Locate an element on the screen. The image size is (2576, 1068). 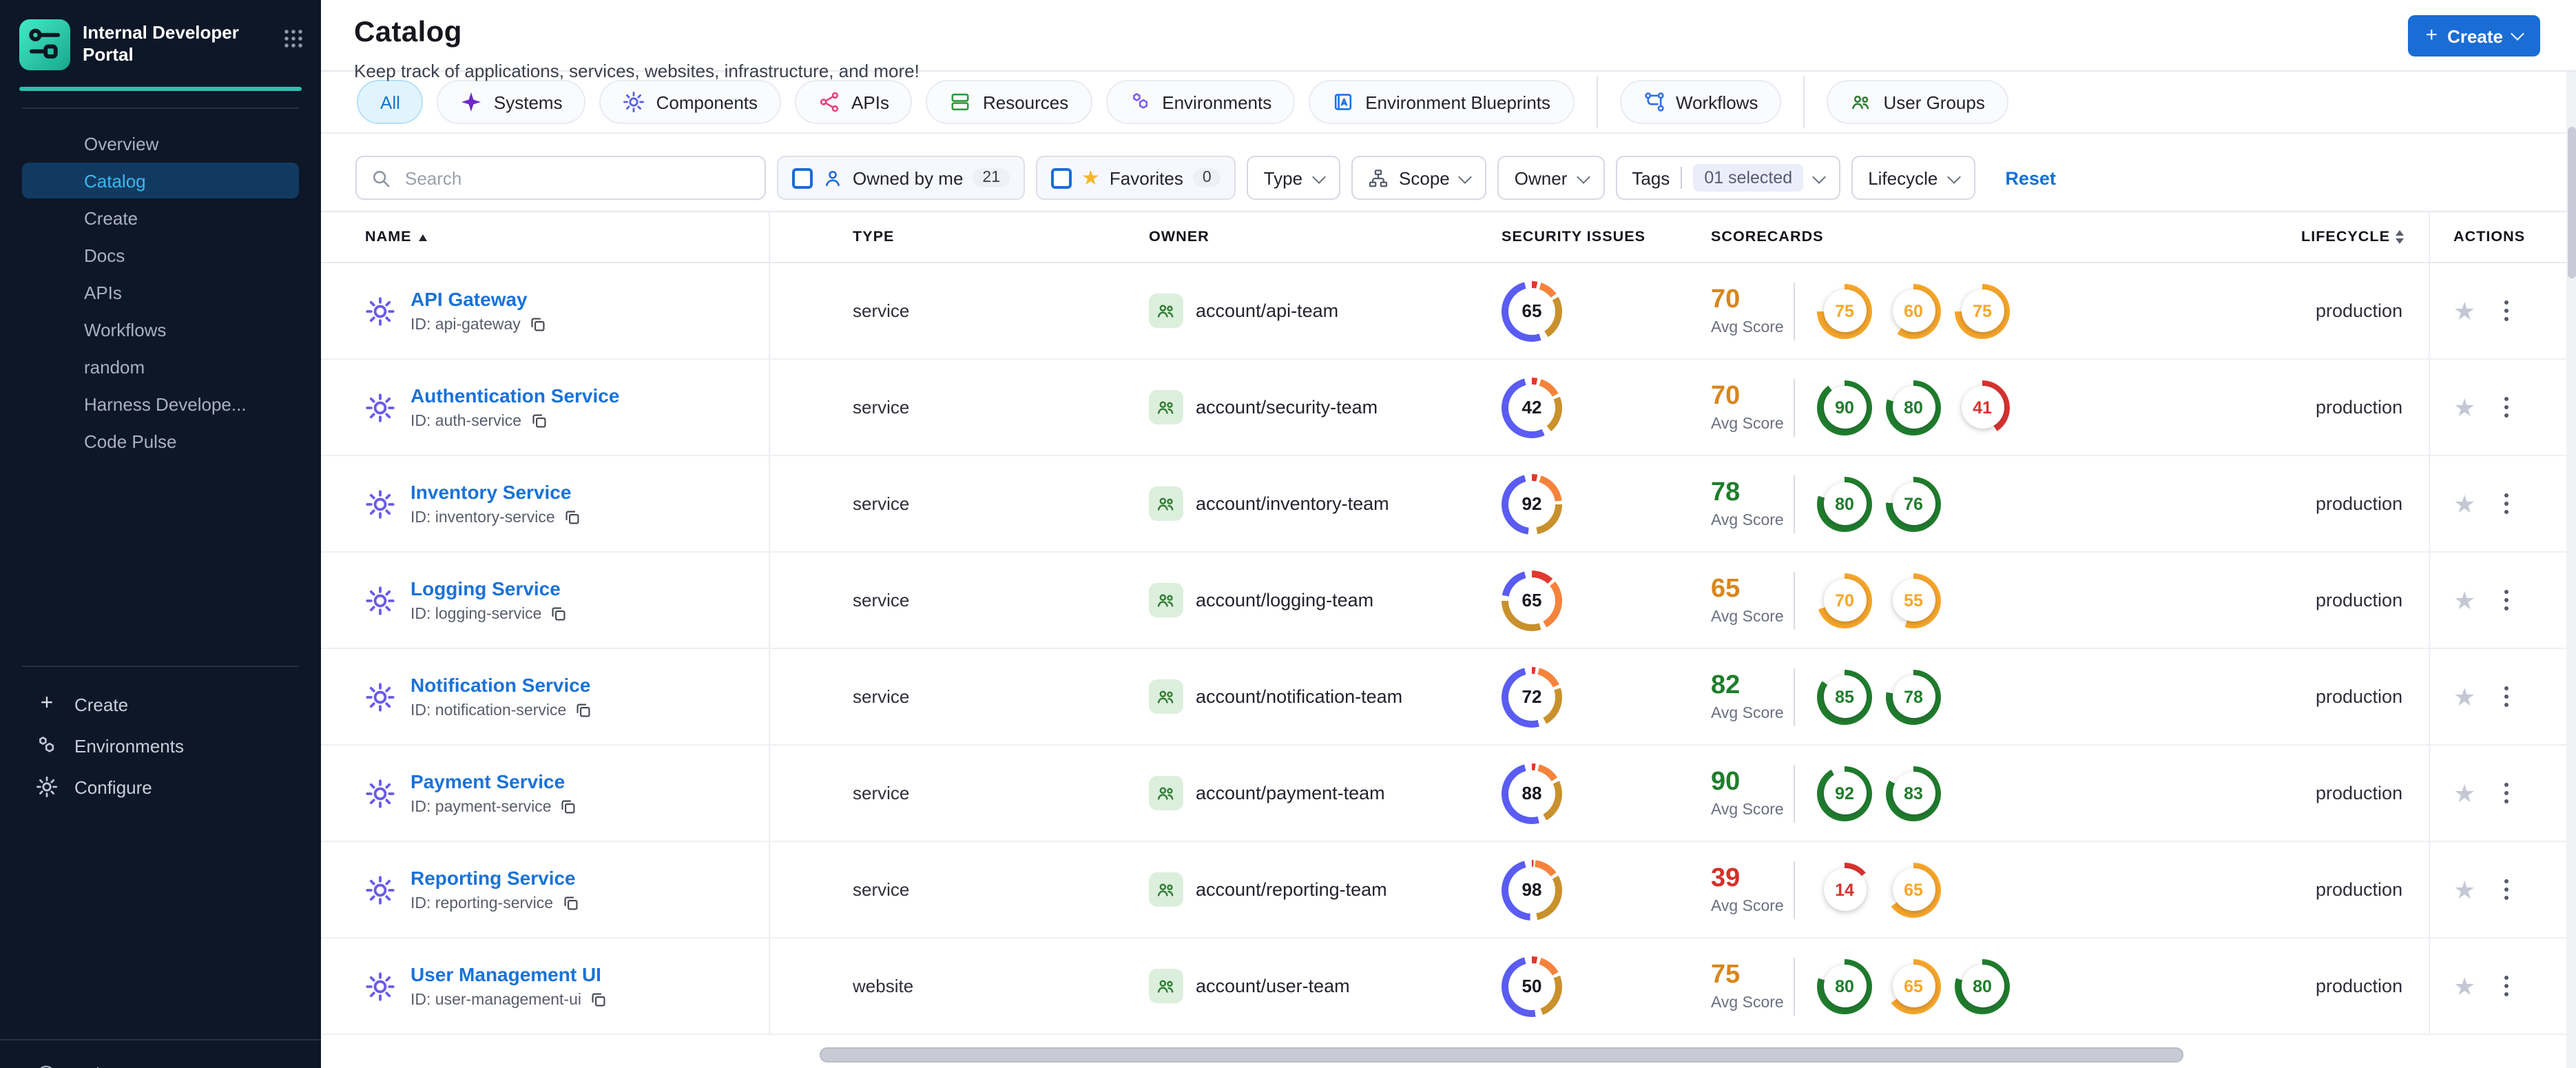
entity-name-link: Logging Service is located at coordinates (489, 588).